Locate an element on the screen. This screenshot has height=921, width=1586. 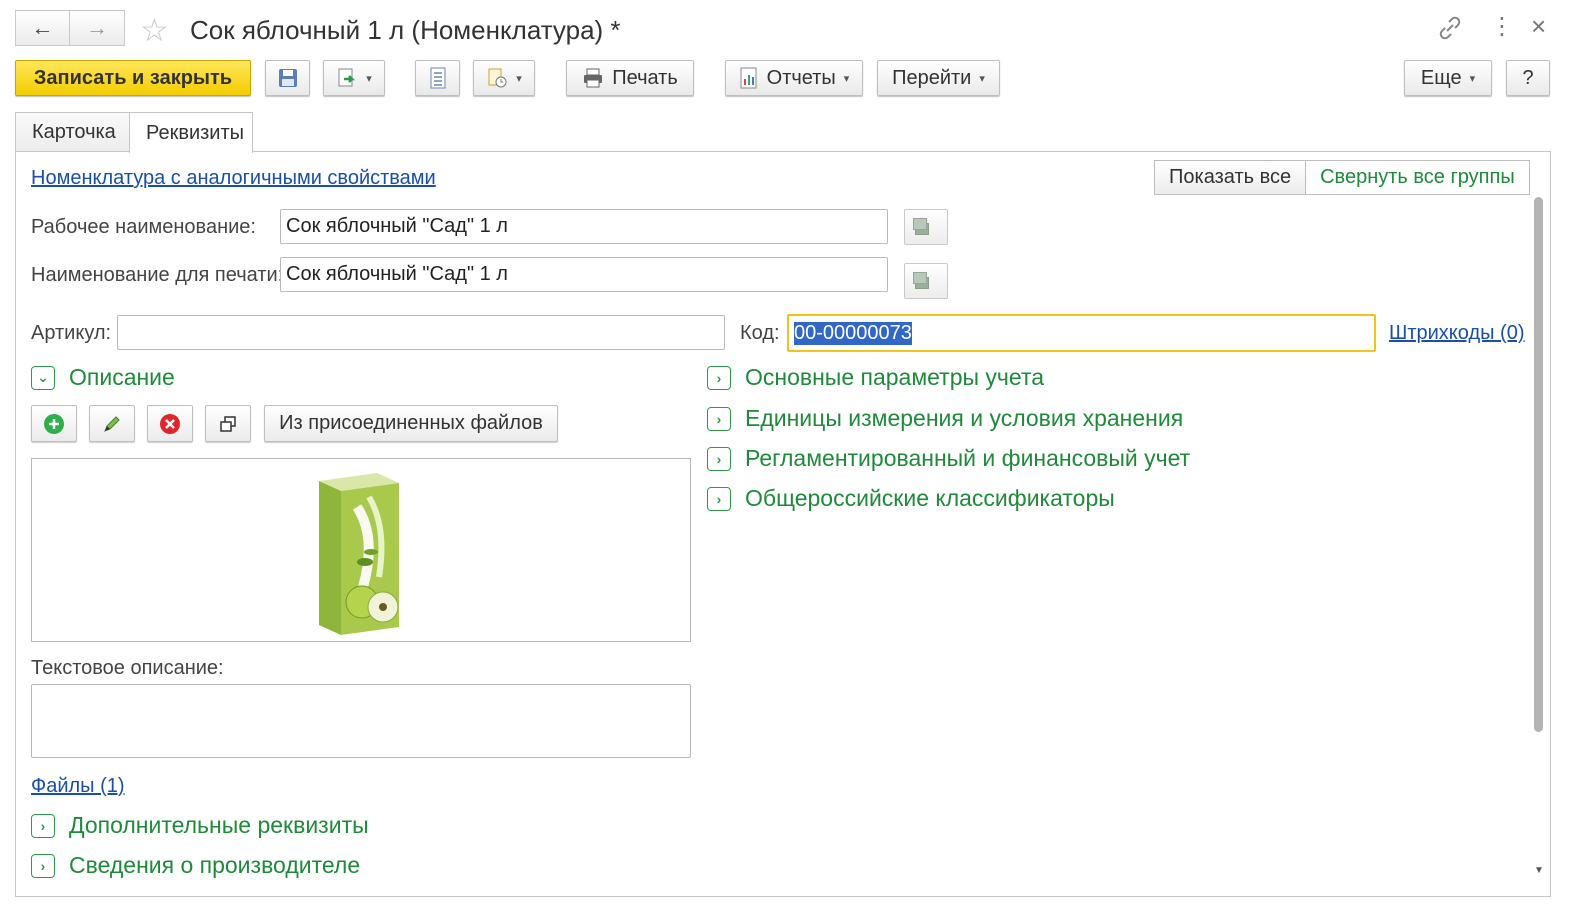
files-link: Файлы (1) is located at coordinates (78, 786).